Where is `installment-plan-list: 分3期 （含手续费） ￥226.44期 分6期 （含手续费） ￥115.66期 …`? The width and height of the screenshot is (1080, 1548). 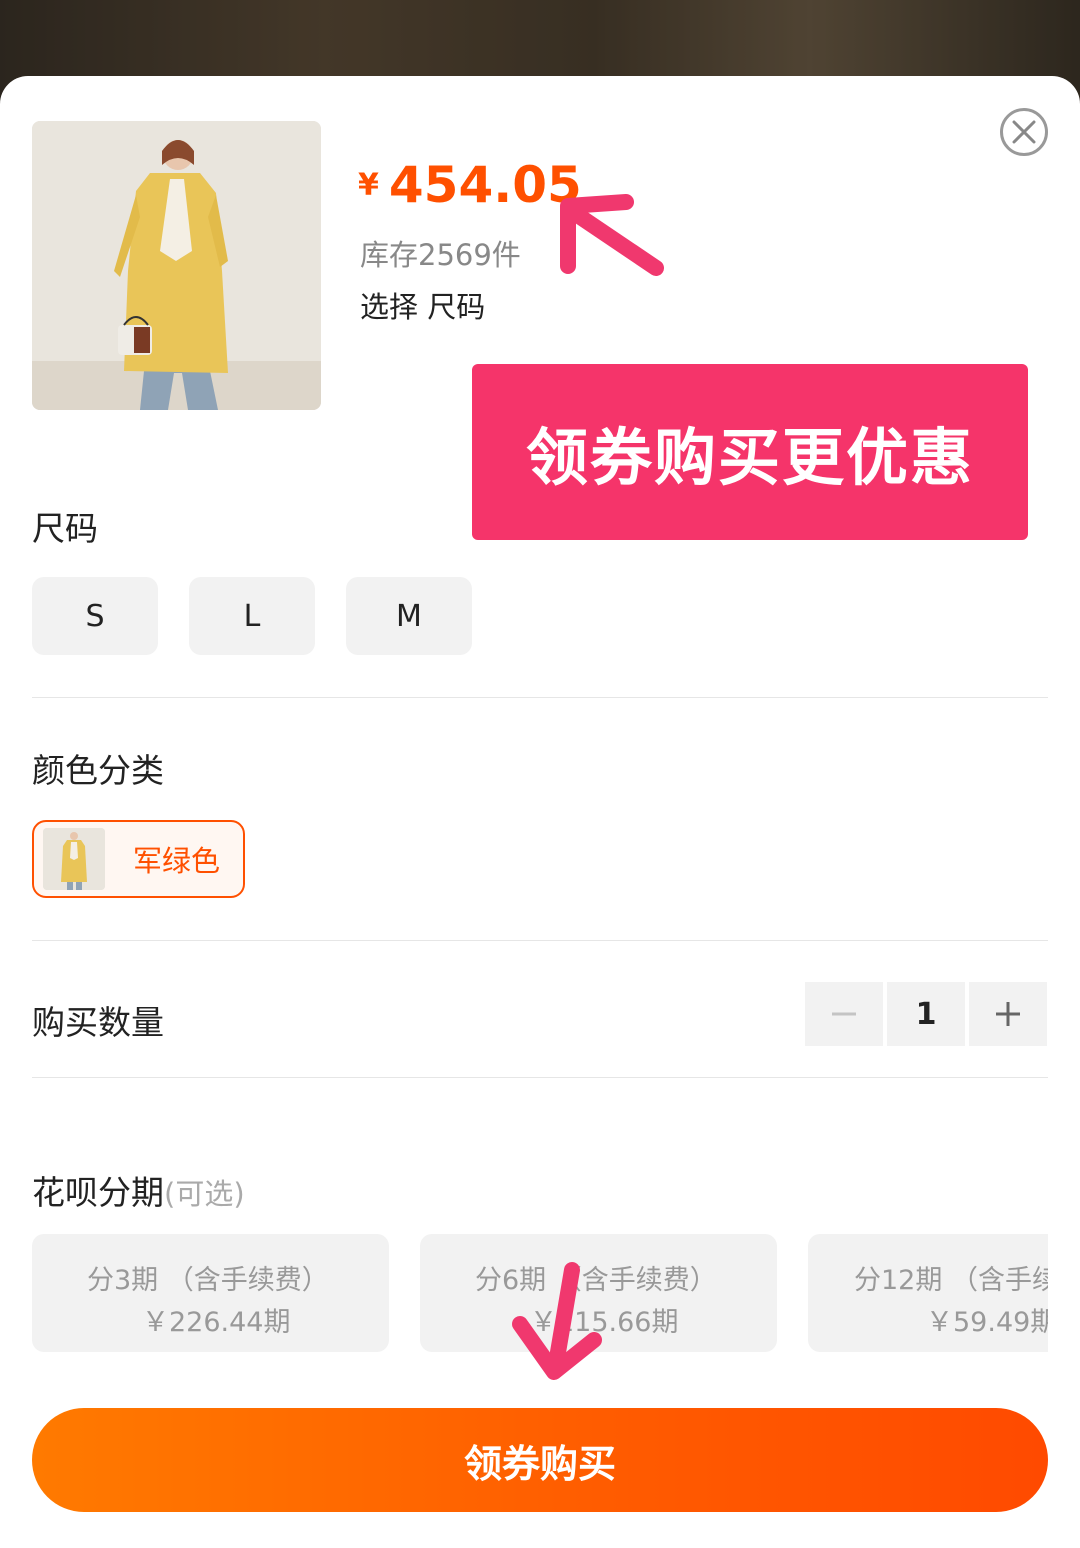 installment-plan-list: 分3期 （含手续费） ￥226.44期 分6期 （含手续费） ￥115.66期 … is located at coordinates (540, 1293).